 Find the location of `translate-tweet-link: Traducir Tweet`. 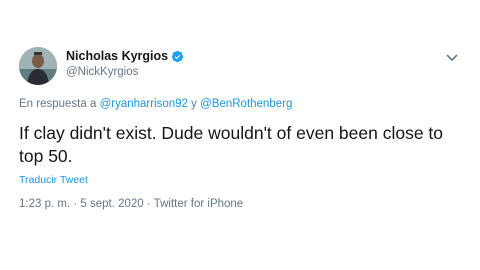

translate-tweet-link: Traducir Tweet is located at coordinates (53, 180).